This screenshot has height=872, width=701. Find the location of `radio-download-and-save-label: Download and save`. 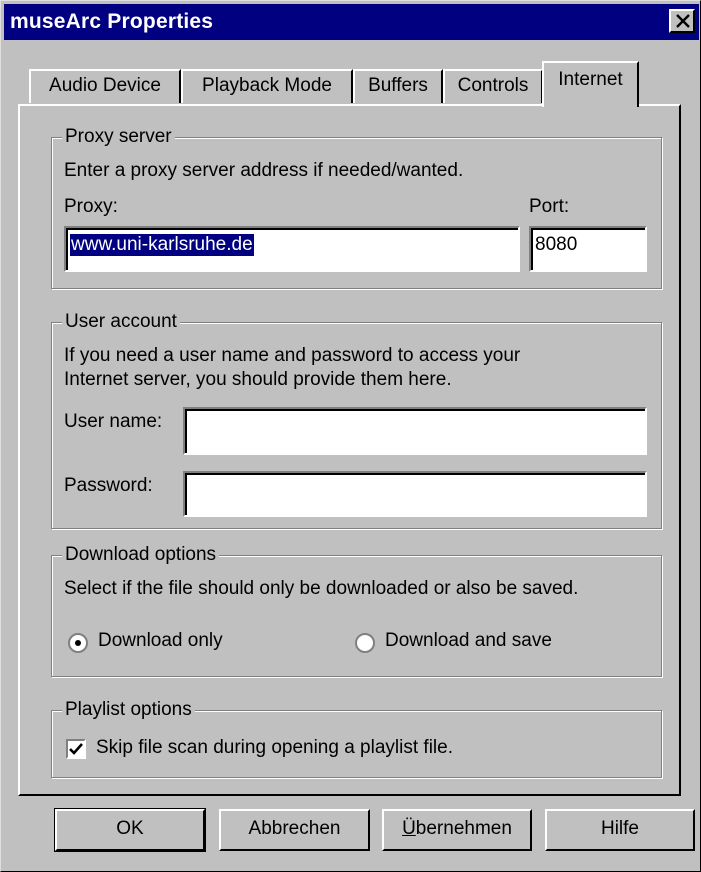

radio-download-and-save-label: Download and save is located at coordinates (468, 641).